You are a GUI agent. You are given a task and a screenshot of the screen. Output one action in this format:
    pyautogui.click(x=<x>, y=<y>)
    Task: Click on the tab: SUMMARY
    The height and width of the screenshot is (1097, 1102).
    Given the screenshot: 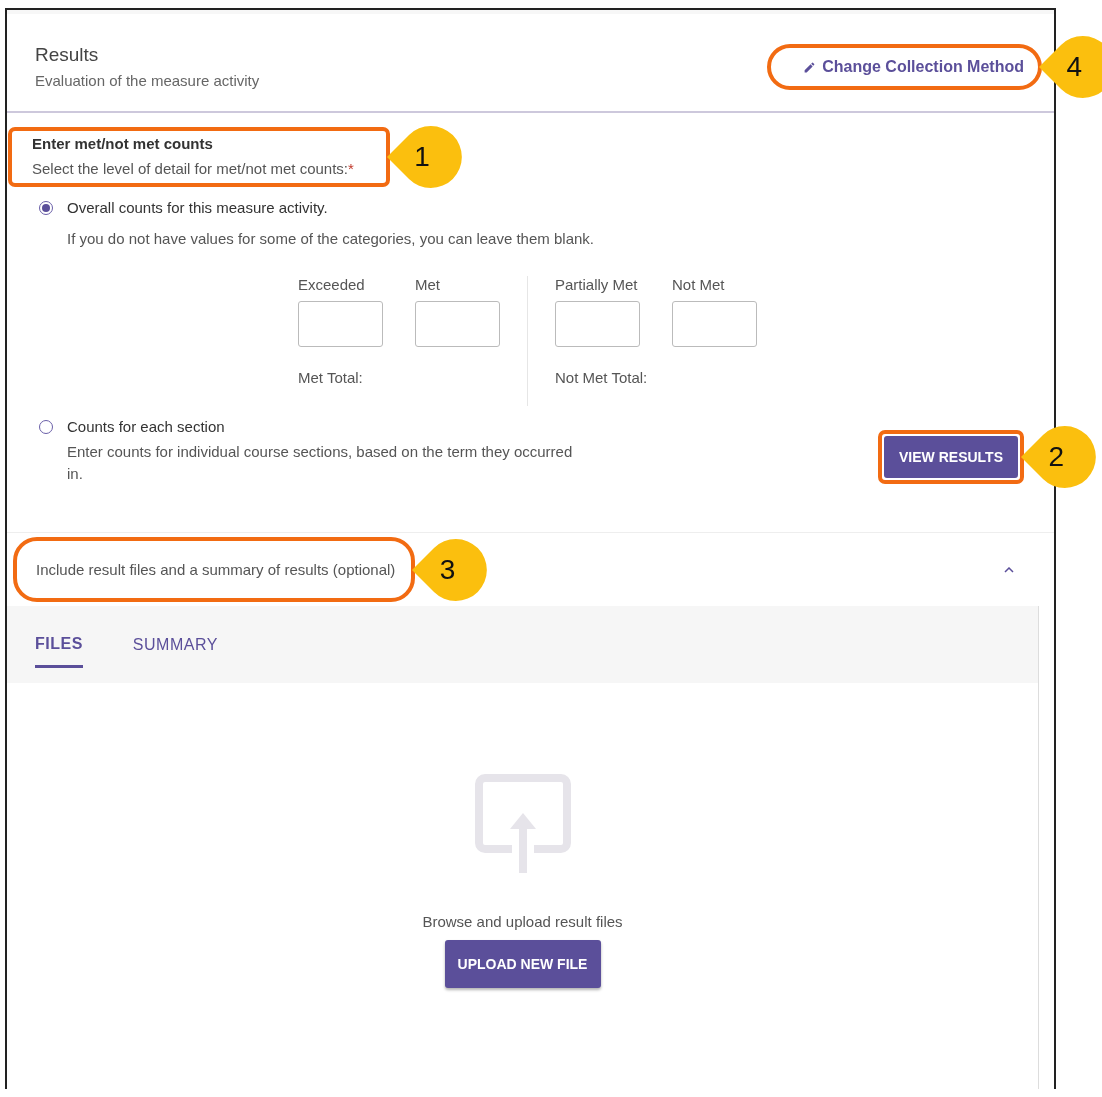 What is the action you would take?
    pyautogui.click(x=175, y=644)
    